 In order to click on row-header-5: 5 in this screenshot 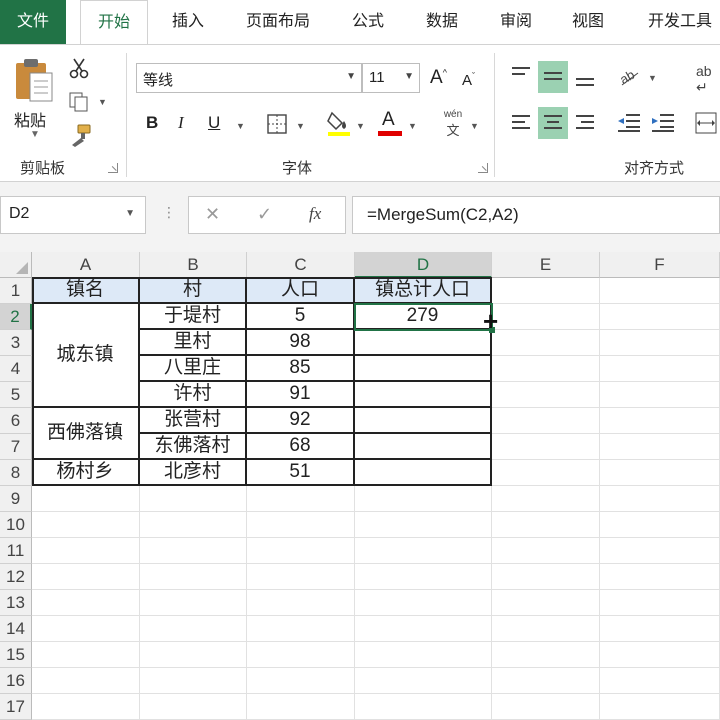, I will do `click(16, 395)`.